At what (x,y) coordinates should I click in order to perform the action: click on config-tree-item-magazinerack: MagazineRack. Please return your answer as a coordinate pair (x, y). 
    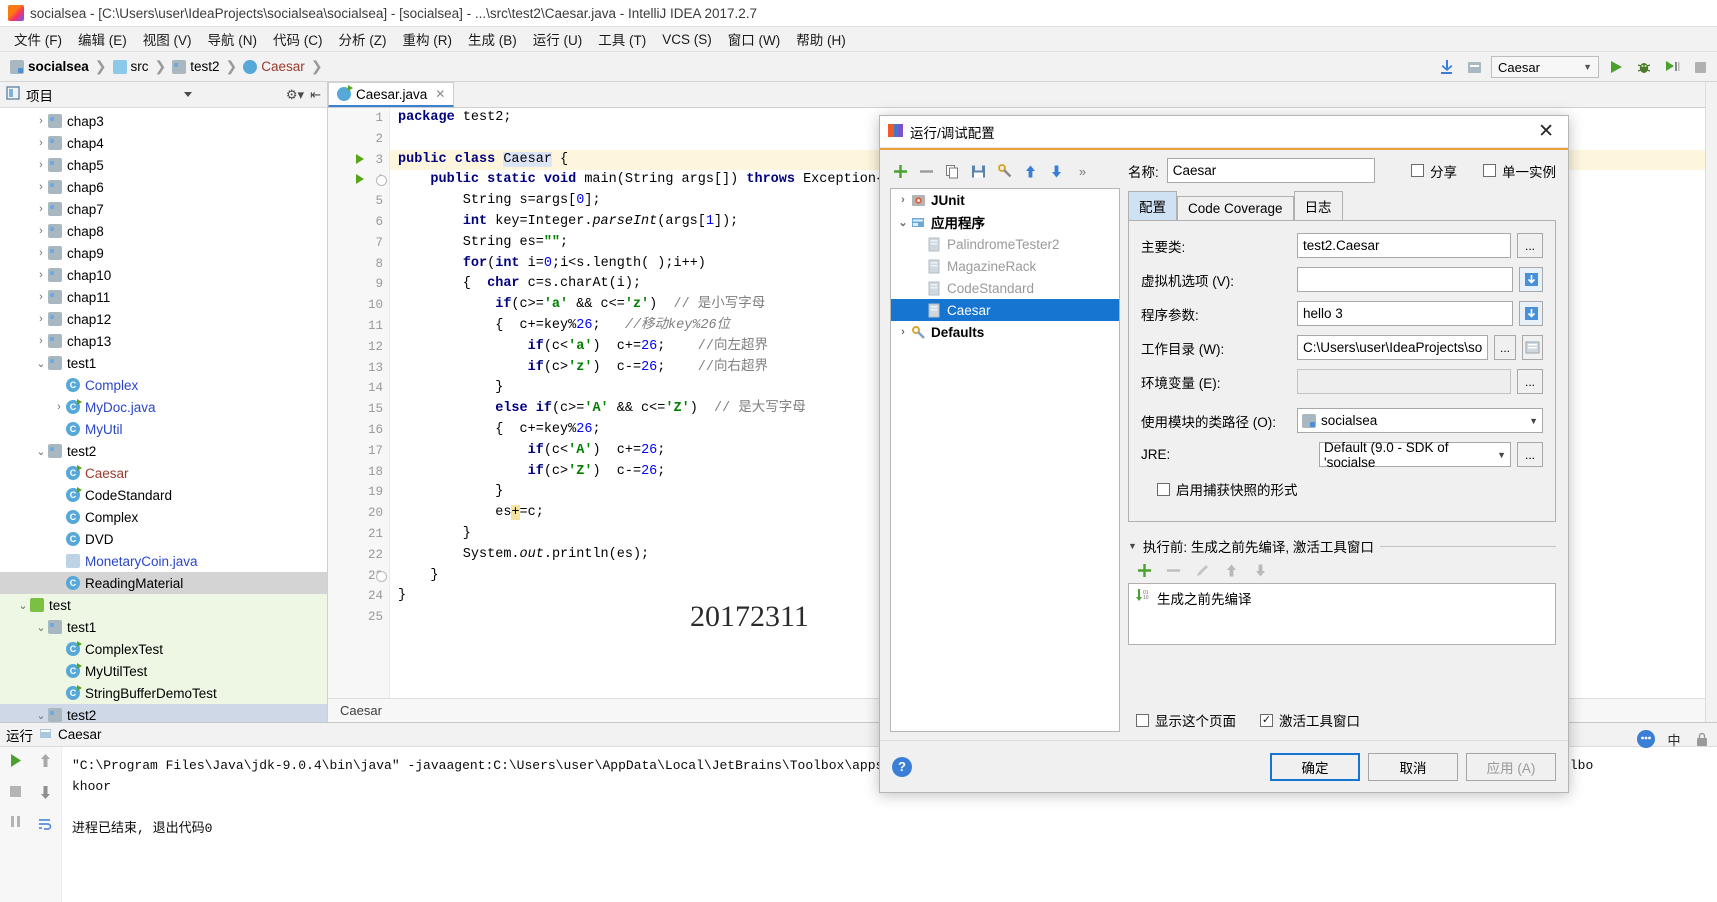
    Looking at the image, I should click on (1005, 266).